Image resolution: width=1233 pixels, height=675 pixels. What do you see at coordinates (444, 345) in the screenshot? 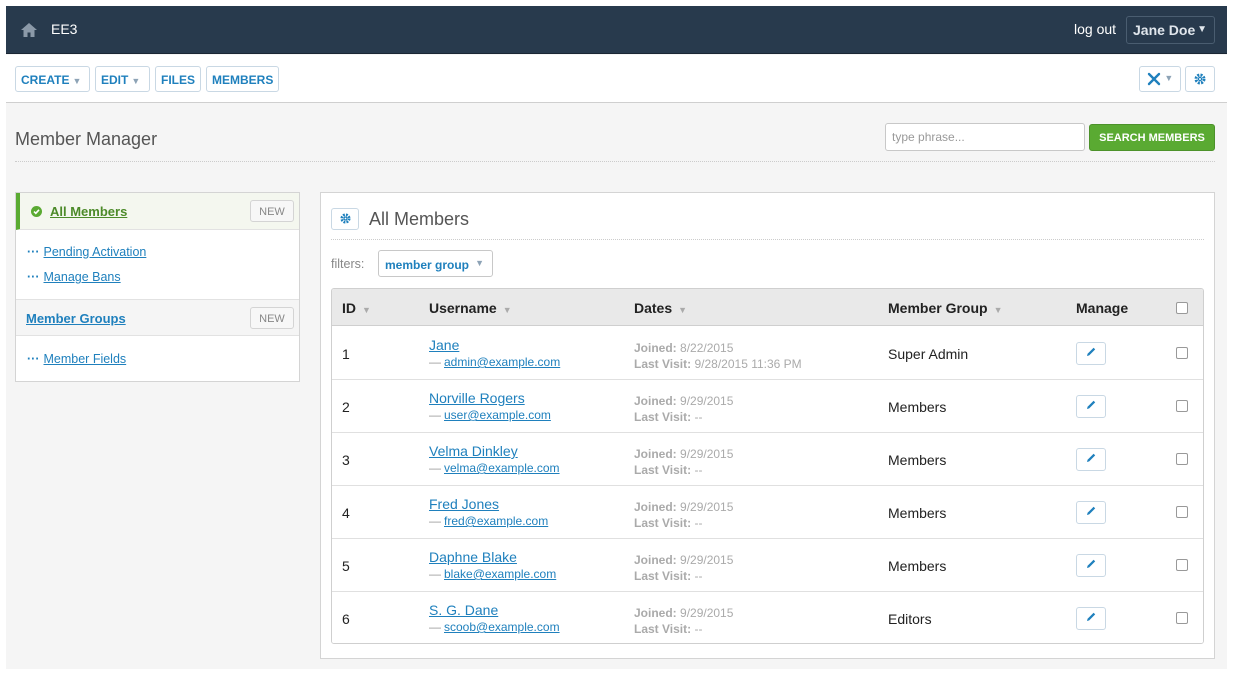
I see `username-link: Jane` at bounding box center [444, 345].